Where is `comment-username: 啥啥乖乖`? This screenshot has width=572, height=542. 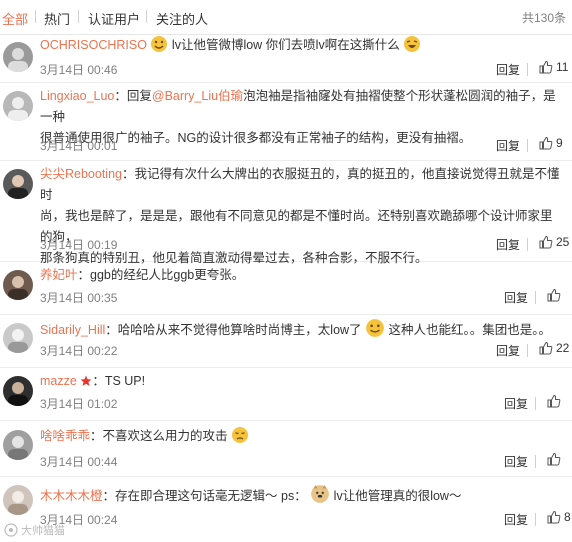 comment-username: 啥啥乖乖 is located at coordinates (65, 436).